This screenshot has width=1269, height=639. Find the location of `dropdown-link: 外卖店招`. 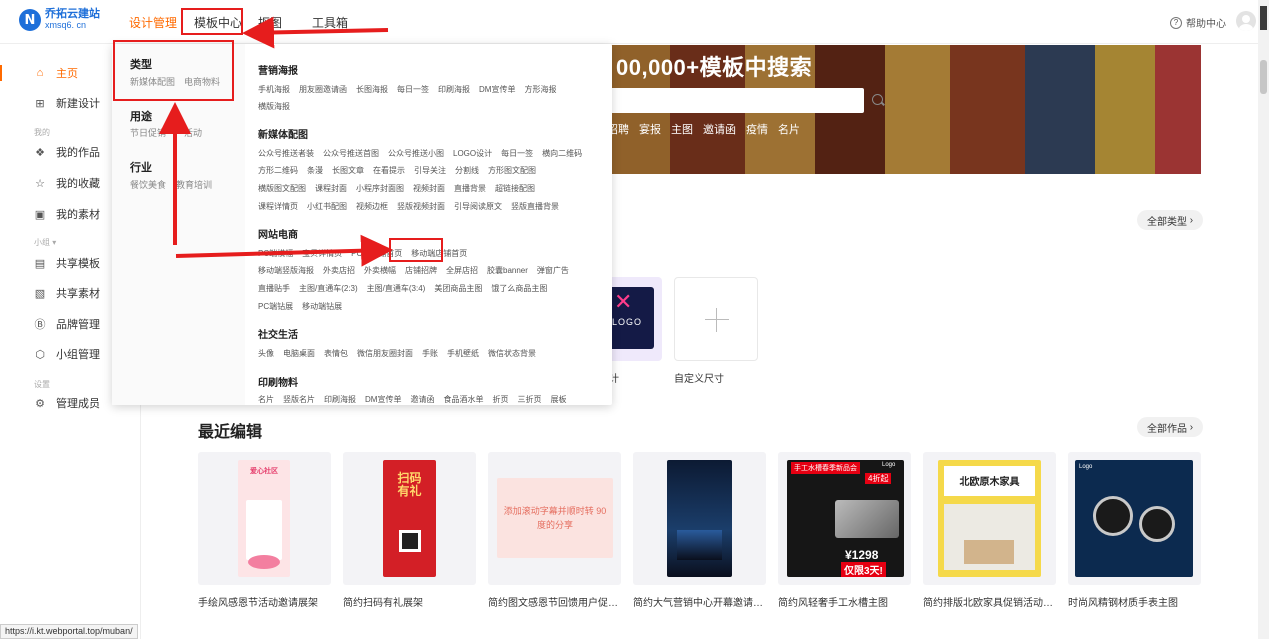

dropdown-link: 外卖店招 is located at coordinates (339, 270).